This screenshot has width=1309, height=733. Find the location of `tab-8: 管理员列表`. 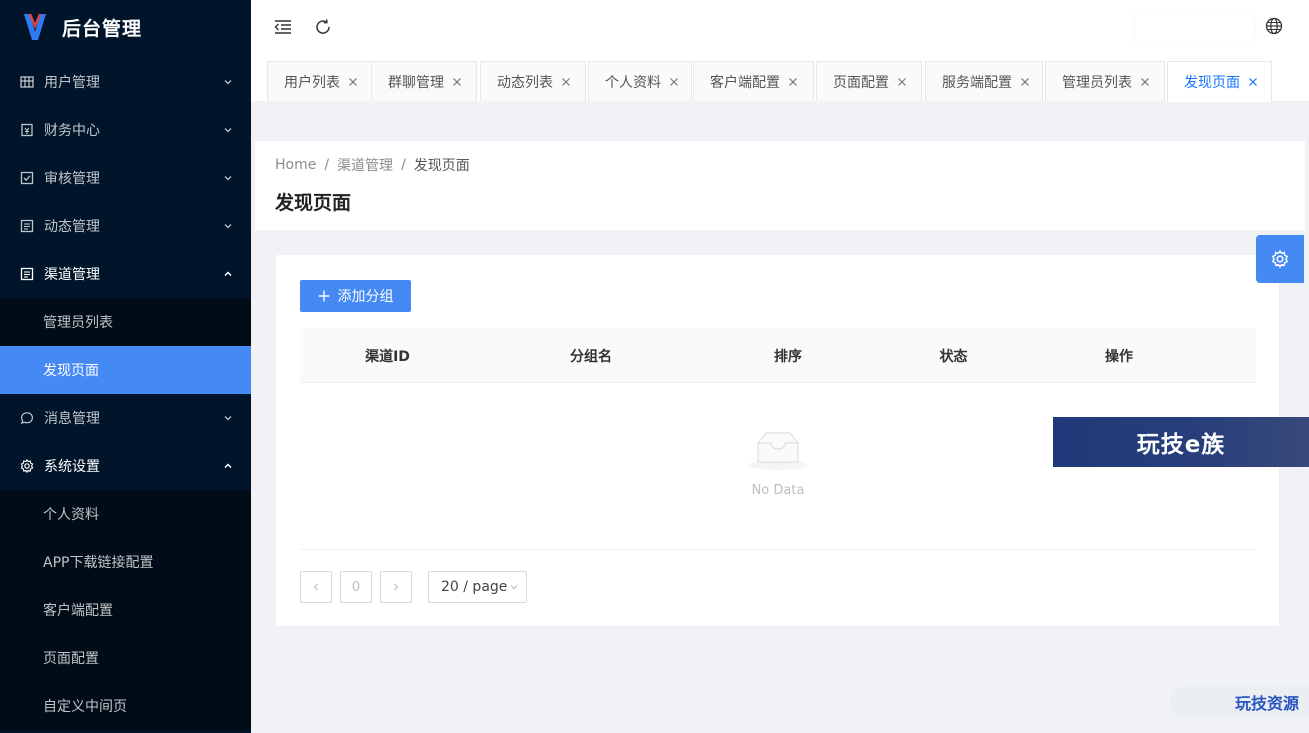

tab-8: 管理员列表 is located at coordinates (1105, 81).